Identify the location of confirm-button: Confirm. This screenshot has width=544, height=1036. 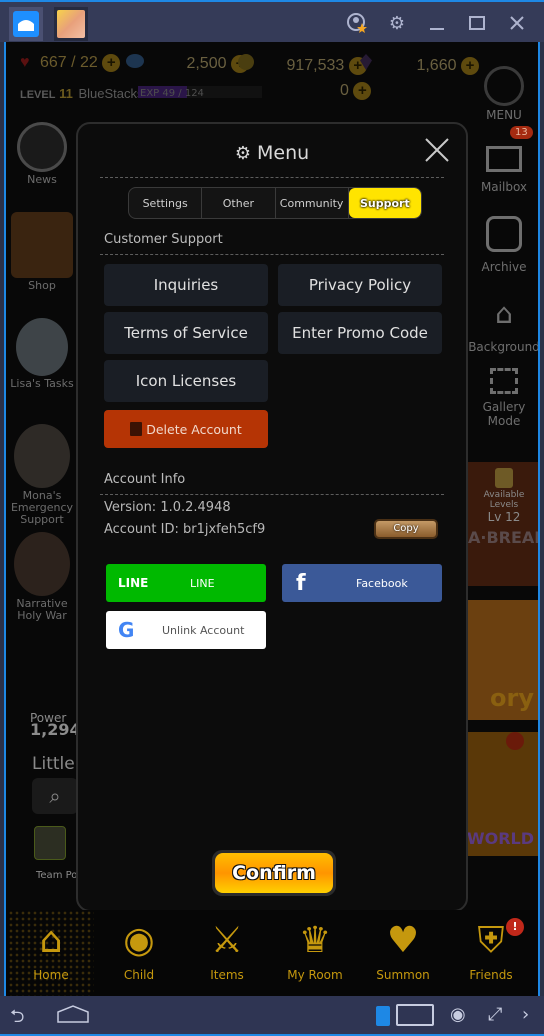
(274, 873).